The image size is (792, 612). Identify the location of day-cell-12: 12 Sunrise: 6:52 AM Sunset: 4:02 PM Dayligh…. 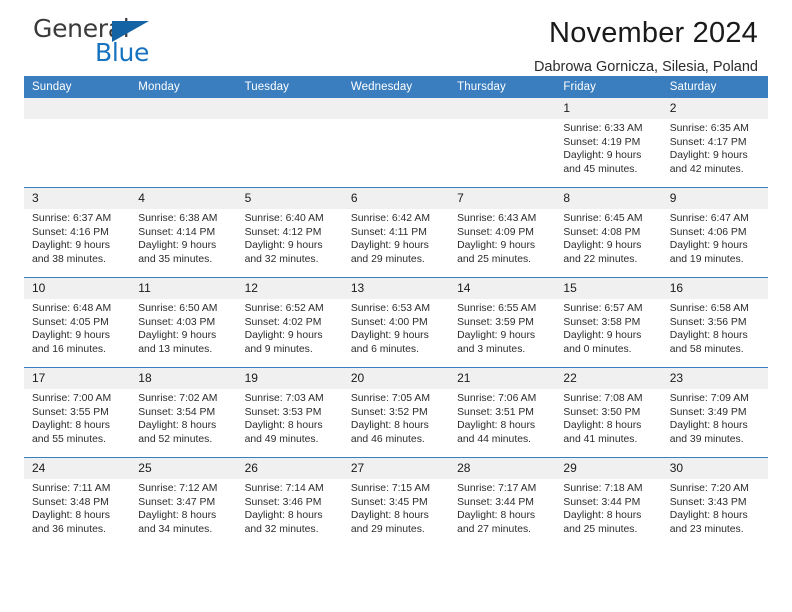
(289, 322).